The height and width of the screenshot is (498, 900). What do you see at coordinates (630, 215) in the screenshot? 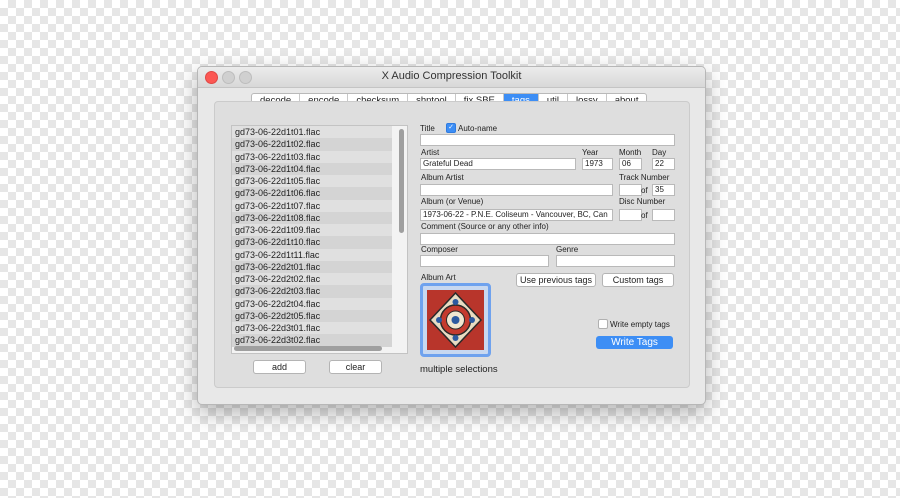
I see `disc-number-field` at bounding box center [630, 215].